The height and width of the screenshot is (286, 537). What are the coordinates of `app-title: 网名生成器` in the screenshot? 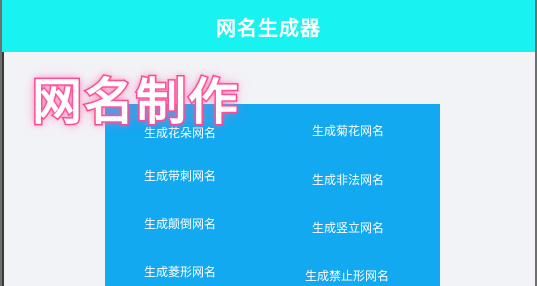 It's located at (268, 27).